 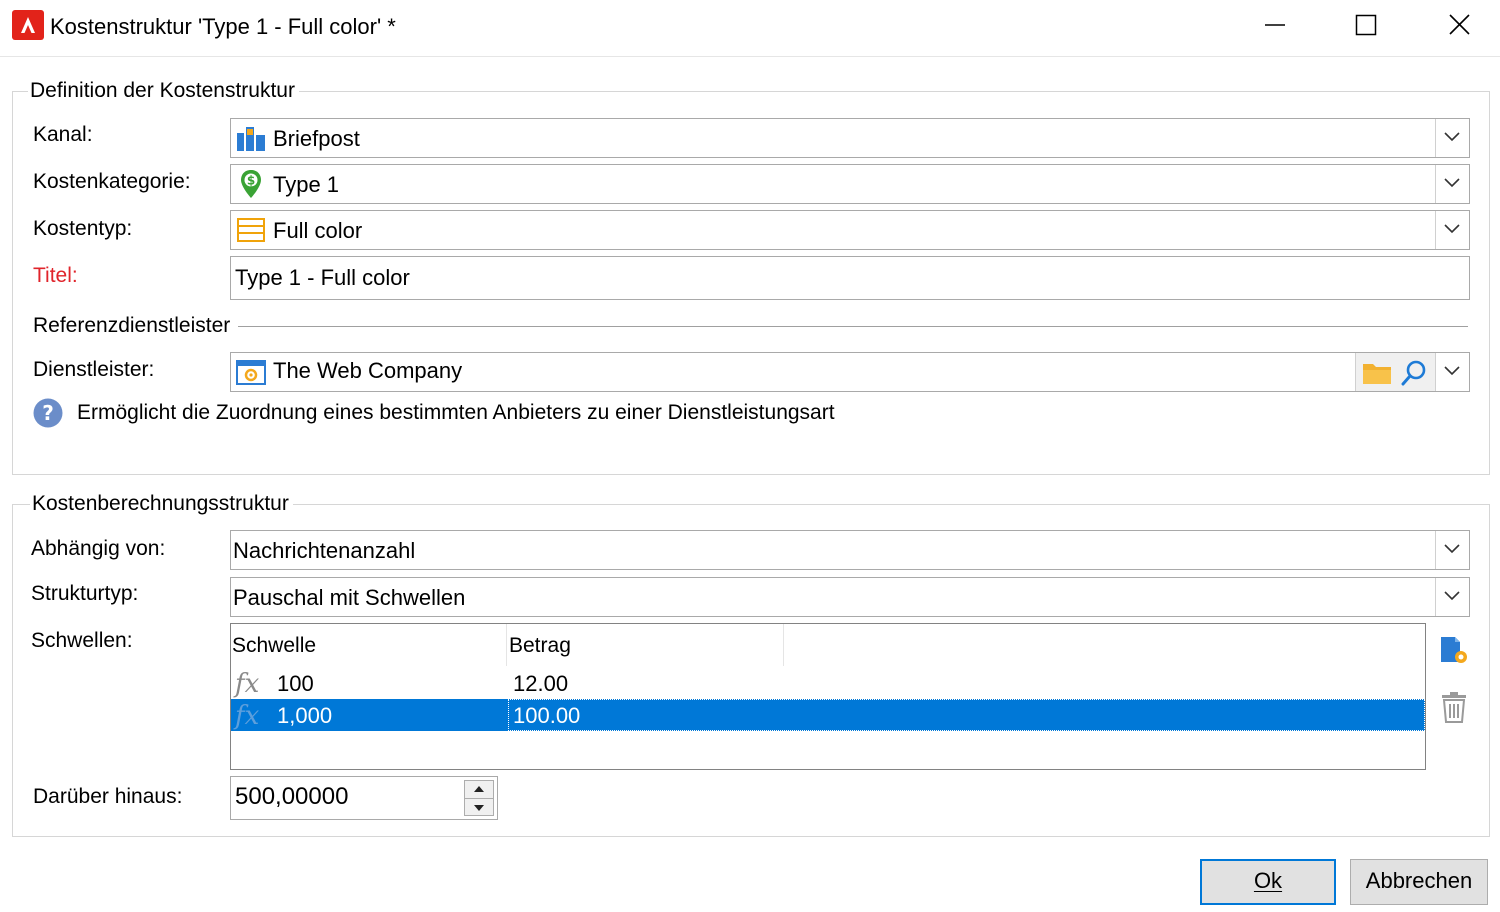 I want to click on cancel-button: Abbrechen, so click(x=1419, y=882).